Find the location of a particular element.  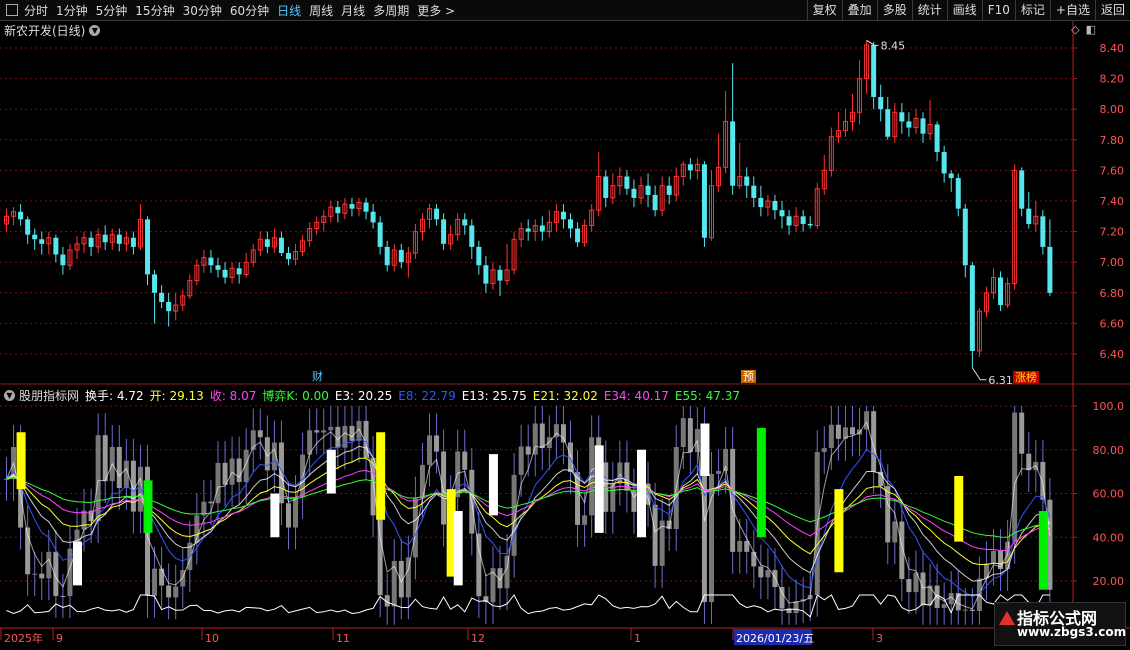

chart-corner-icons: ◇ ◧ is located at coordinates (1083, 29).